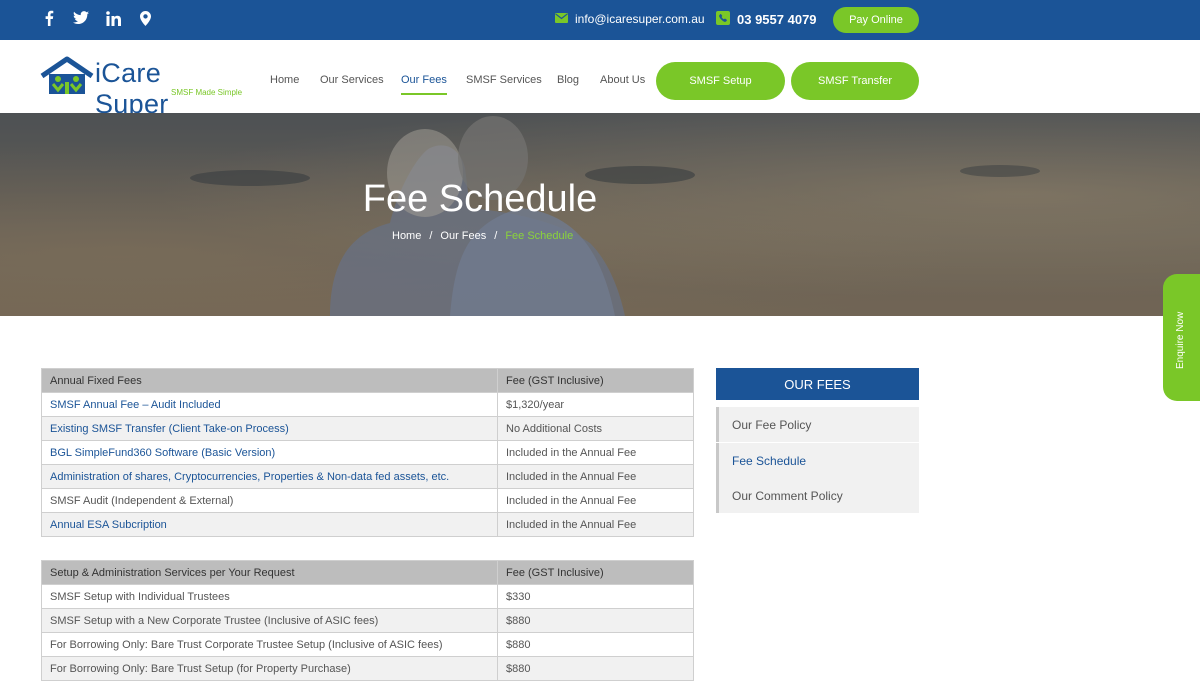 The height and width of the screenshot is (681, 1200). What do you see at coordinates (561, 19) in the screenshot?
I see `envelope-icon` at bounding box center [561, 19].